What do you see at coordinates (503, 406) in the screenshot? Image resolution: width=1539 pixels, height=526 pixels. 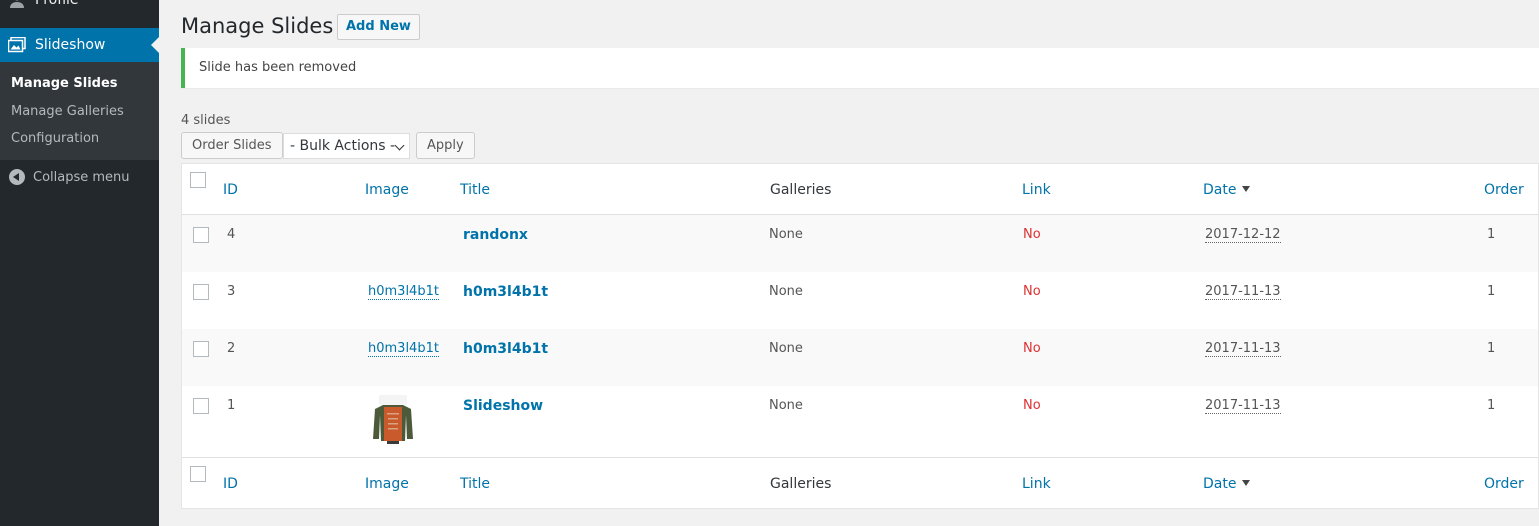 I see `slide-title-link: Slideshow` at bounding box center [503, 406].